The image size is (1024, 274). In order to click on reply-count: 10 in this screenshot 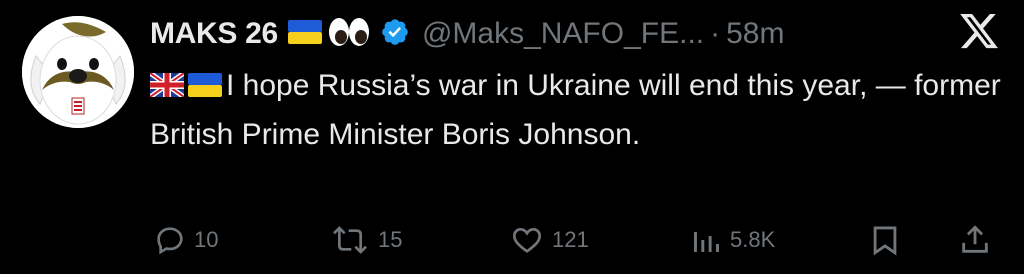, I will do `click(206, 239)`.